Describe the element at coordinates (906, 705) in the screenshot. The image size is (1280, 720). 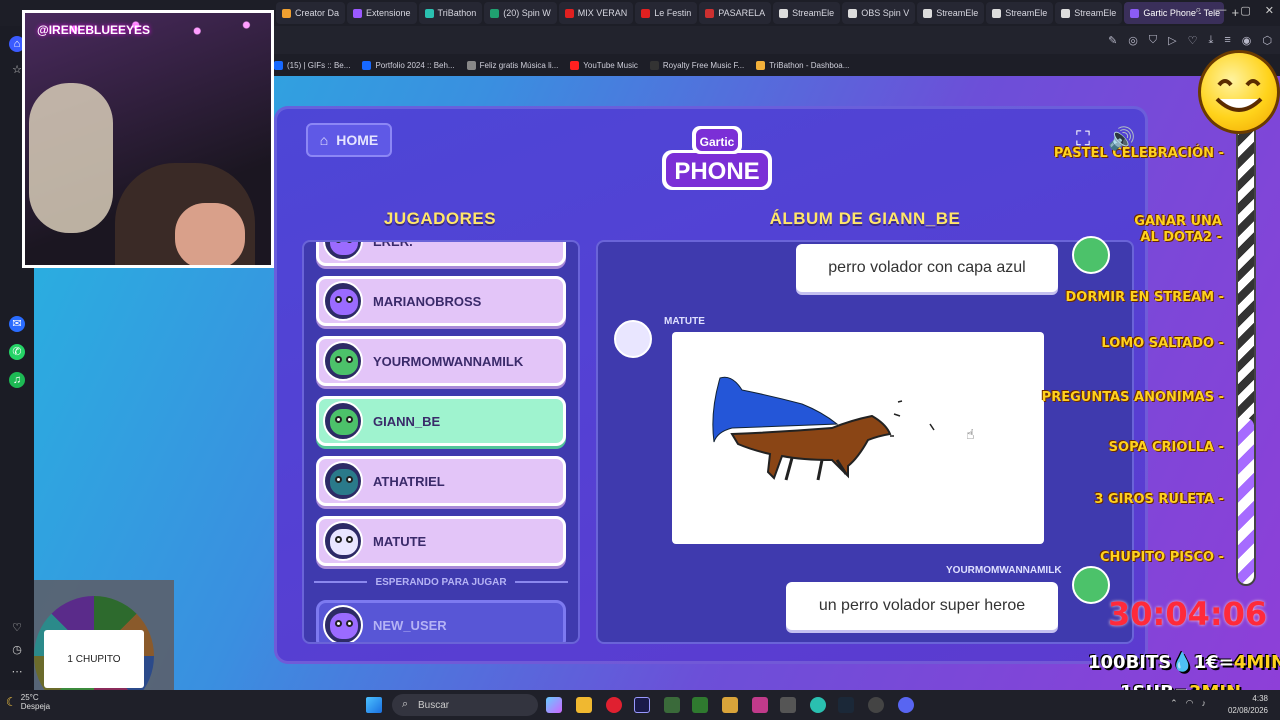
I see `discord-icon` at that location.